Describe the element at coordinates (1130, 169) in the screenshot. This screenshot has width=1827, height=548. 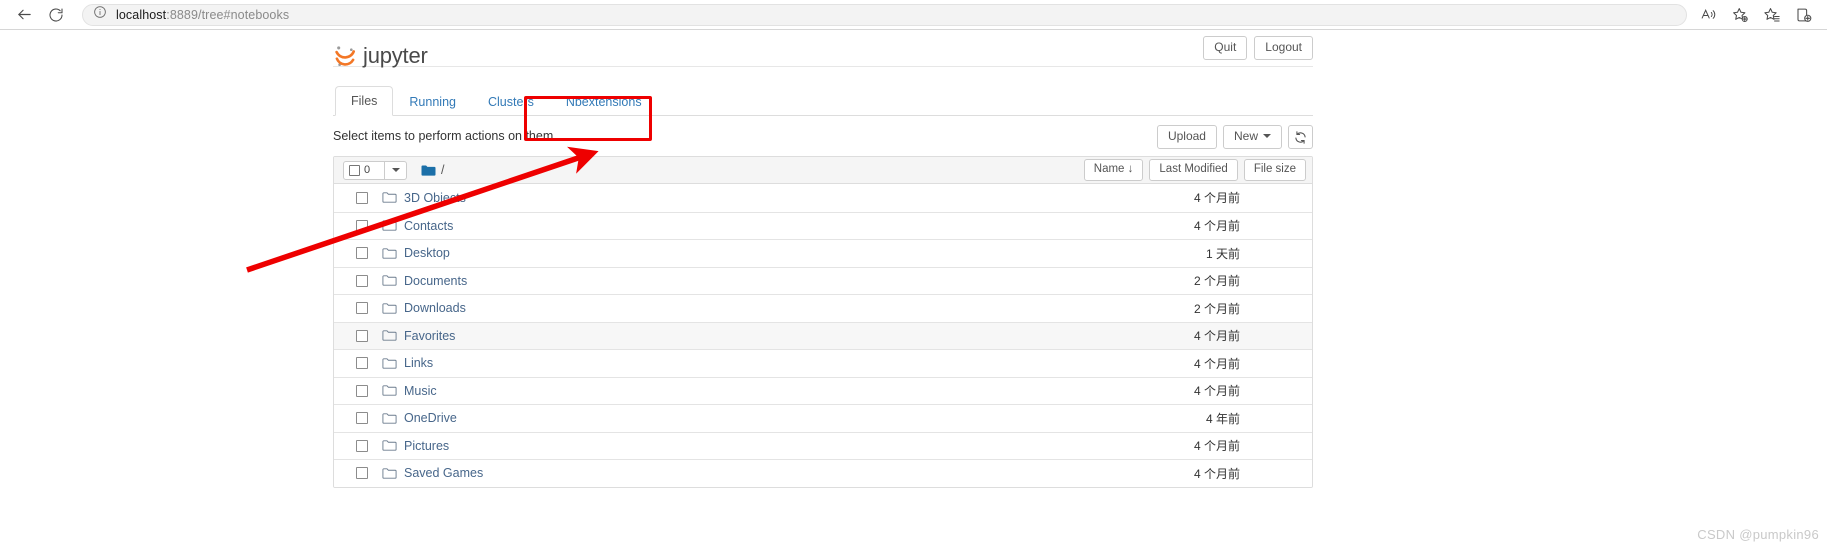
I see `sort-desc-arrow-icon: ↓` at that location.